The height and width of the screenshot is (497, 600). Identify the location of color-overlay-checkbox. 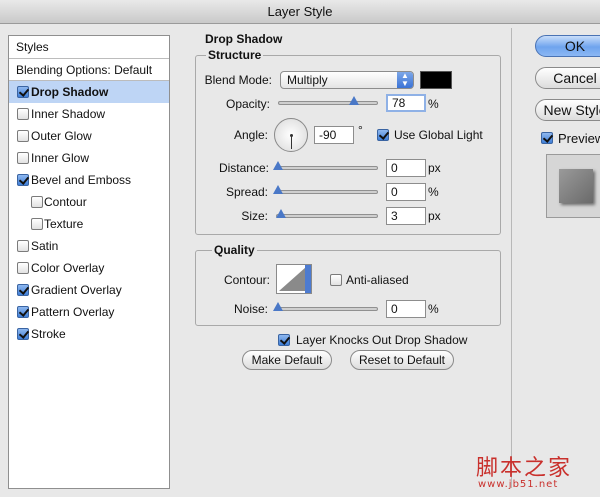
(23, 268).